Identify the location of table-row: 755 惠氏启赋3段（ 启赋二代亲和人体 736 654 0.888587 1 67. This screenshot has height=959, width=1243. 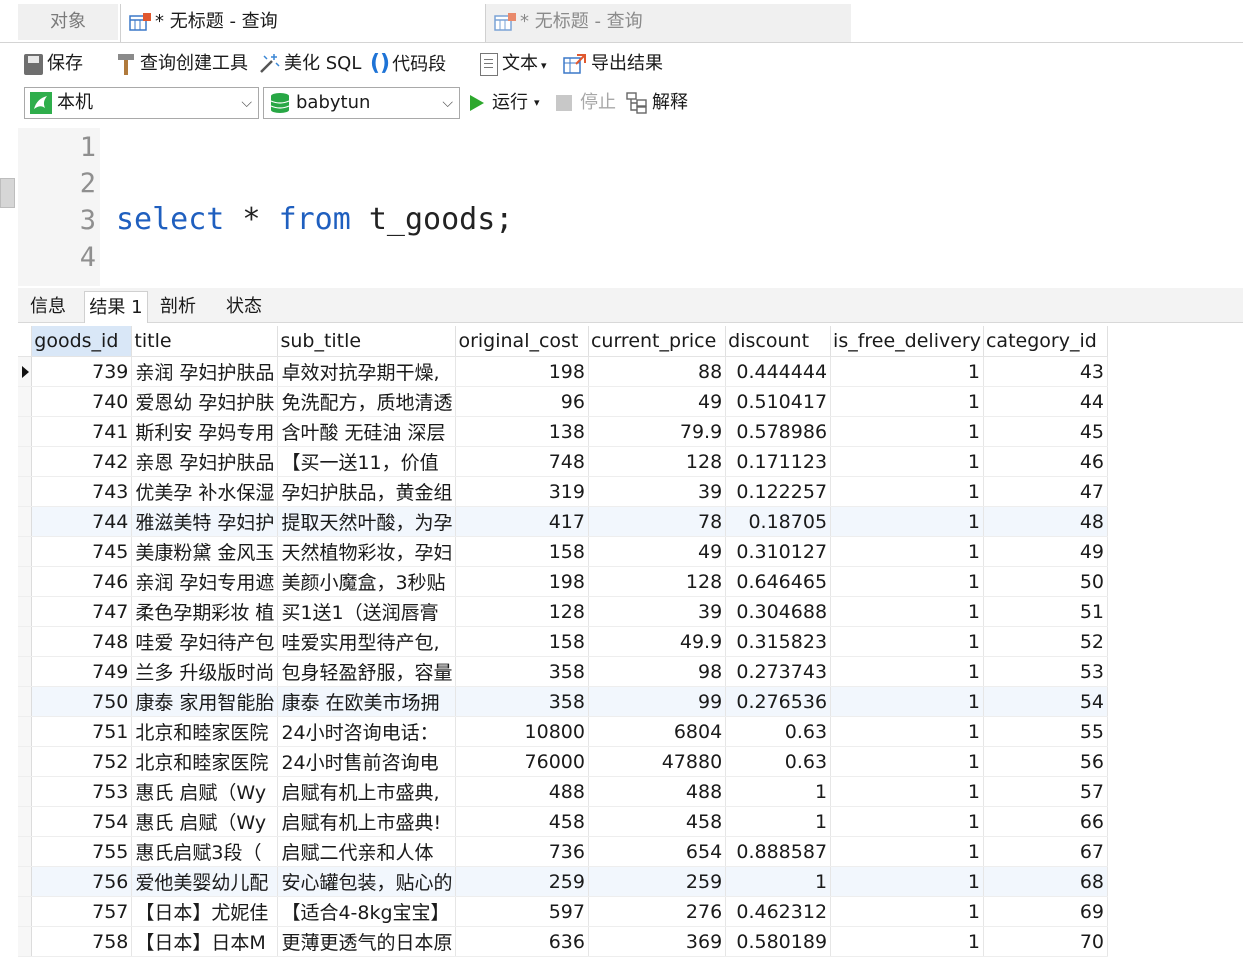
(563, 851).